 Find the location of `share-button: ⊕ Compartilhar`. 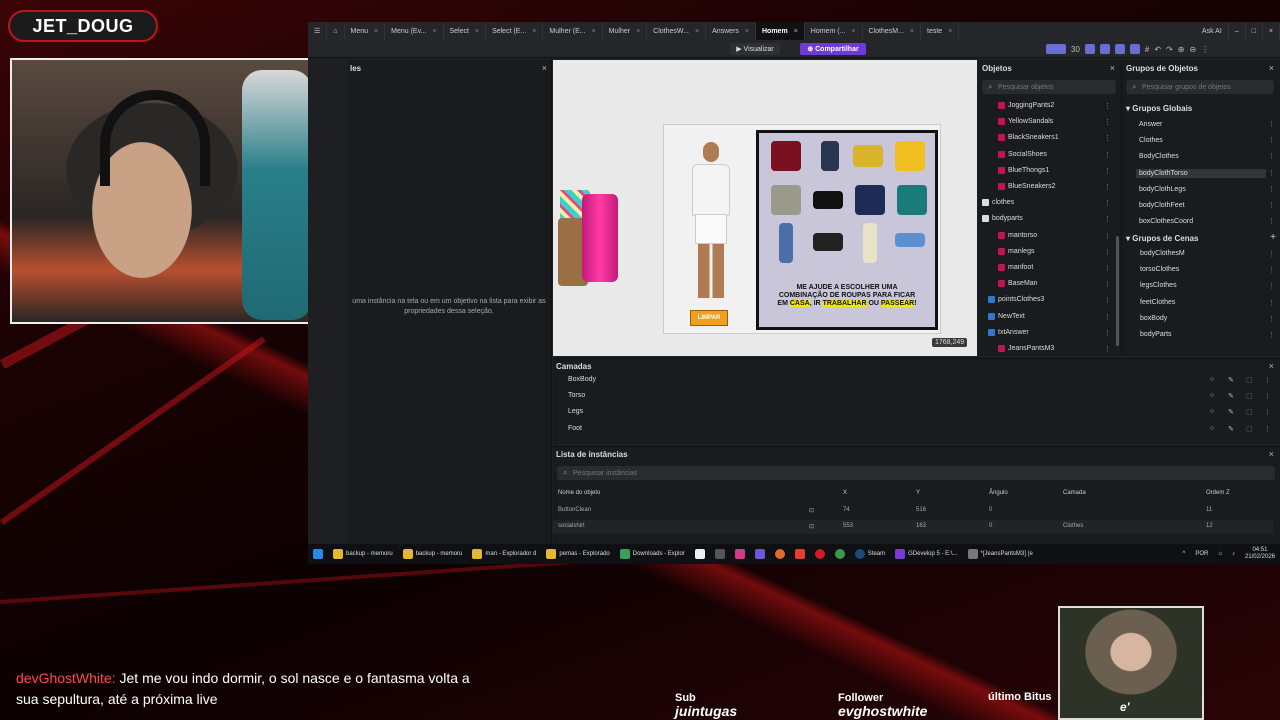

share-button: ⊕ Compartilhar is located at coordinates (833, 49).